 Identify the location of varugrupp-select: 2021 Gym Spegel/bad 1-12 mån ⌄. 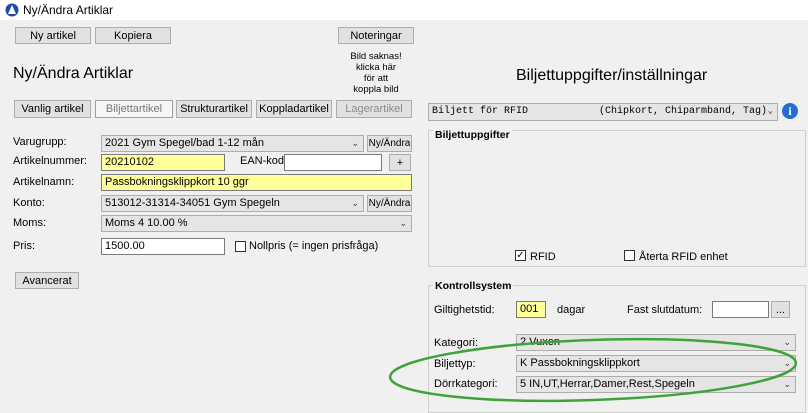
(232, 143).